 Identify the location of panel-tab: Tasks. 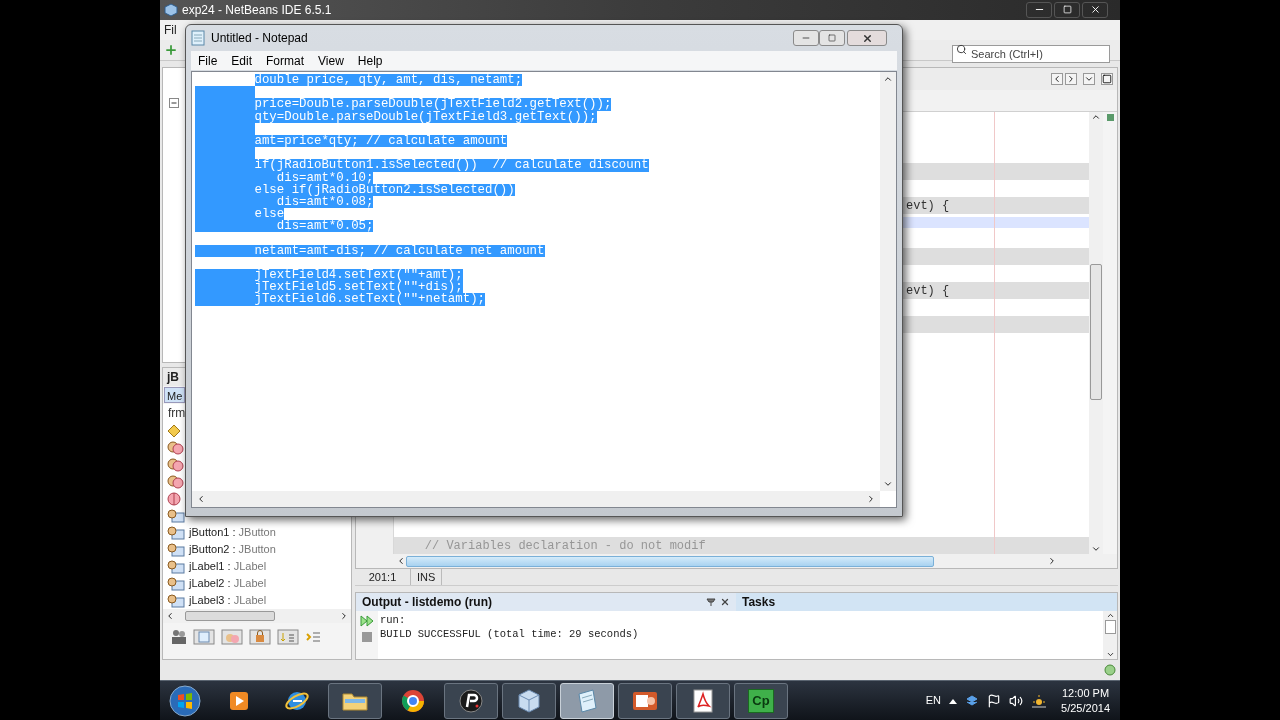
(926, 602).